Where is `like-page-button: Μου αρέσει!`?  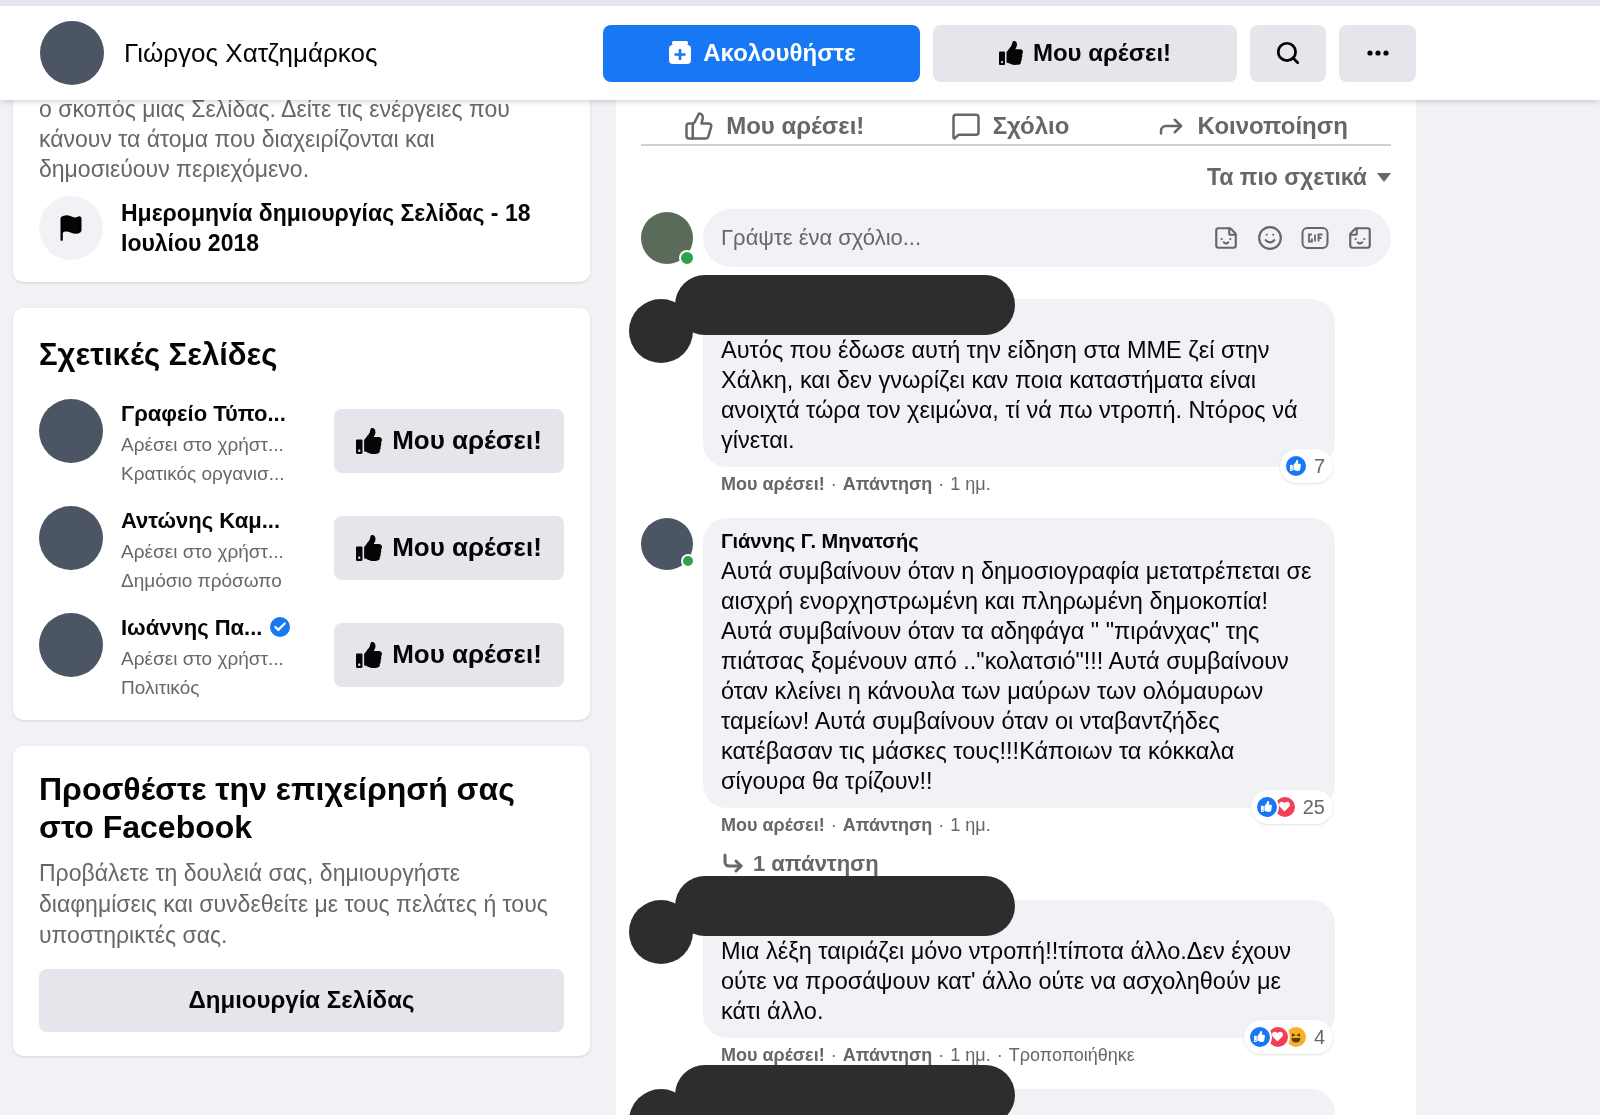
like-page-button: Μου αρέσει! is located at coordinates (1085, 53).